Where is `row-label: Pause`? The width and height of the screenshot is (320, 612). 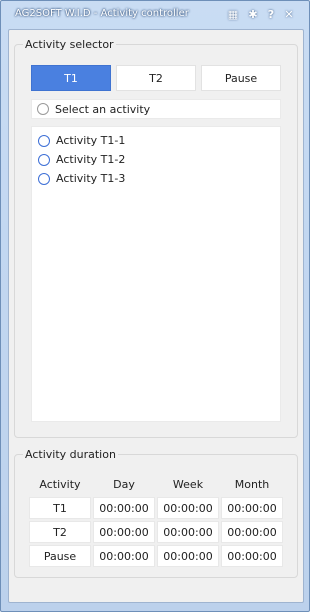 row-label: Pause is located at coordinates (60, 556).